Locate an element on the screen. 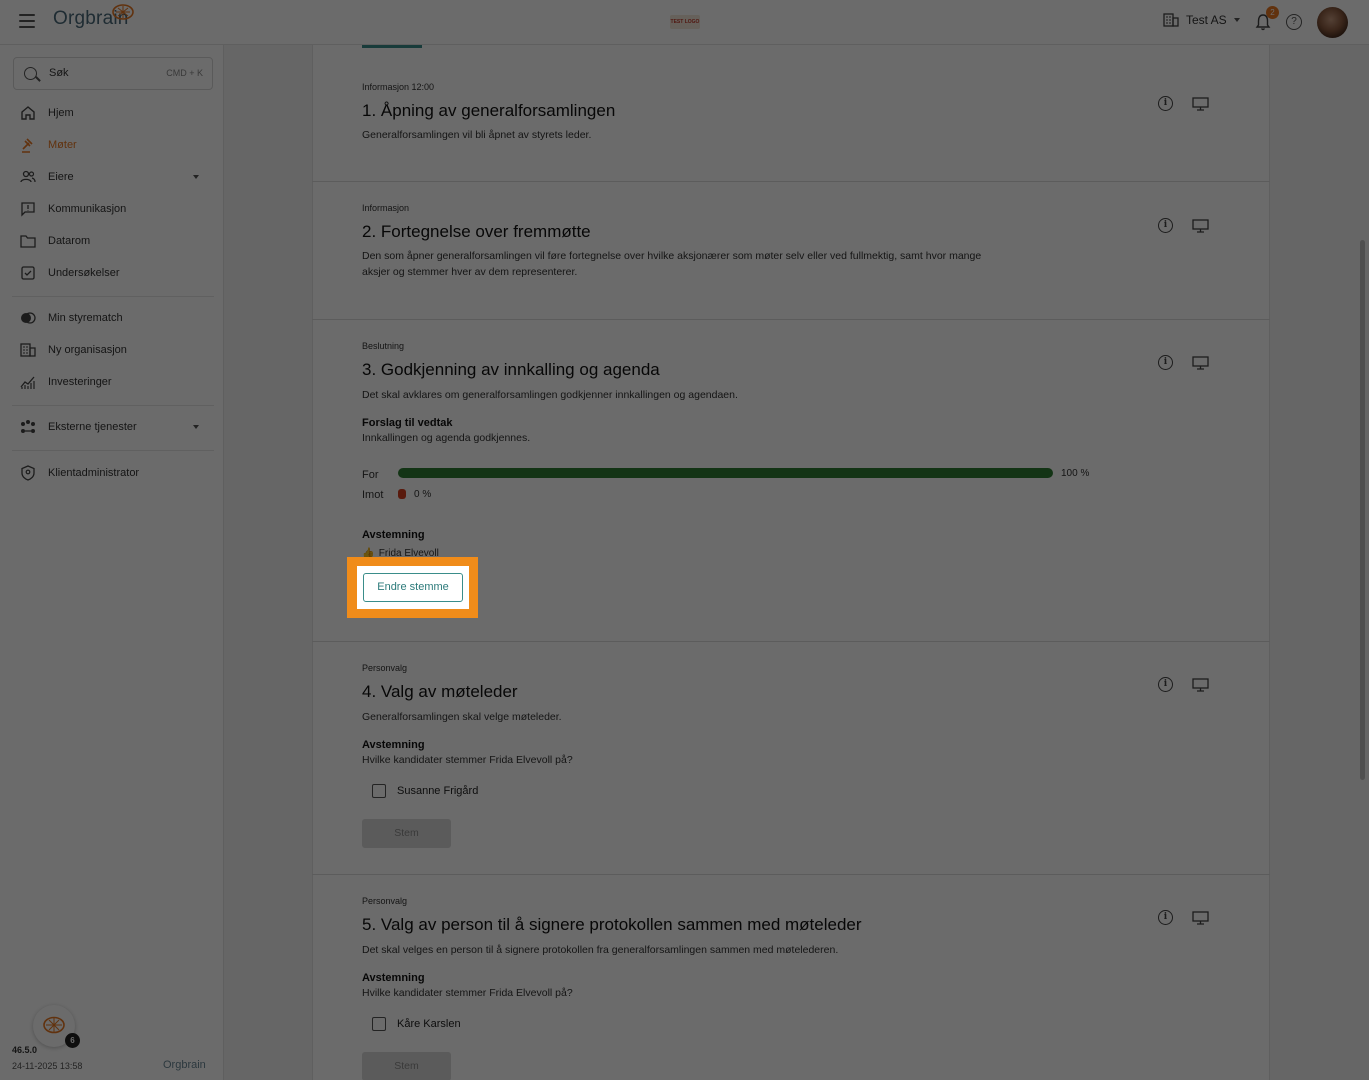 Image resolution: width=1369 pixels, height=1080 pixels. against-percent: 0 % is located at coordinates (423, 494).